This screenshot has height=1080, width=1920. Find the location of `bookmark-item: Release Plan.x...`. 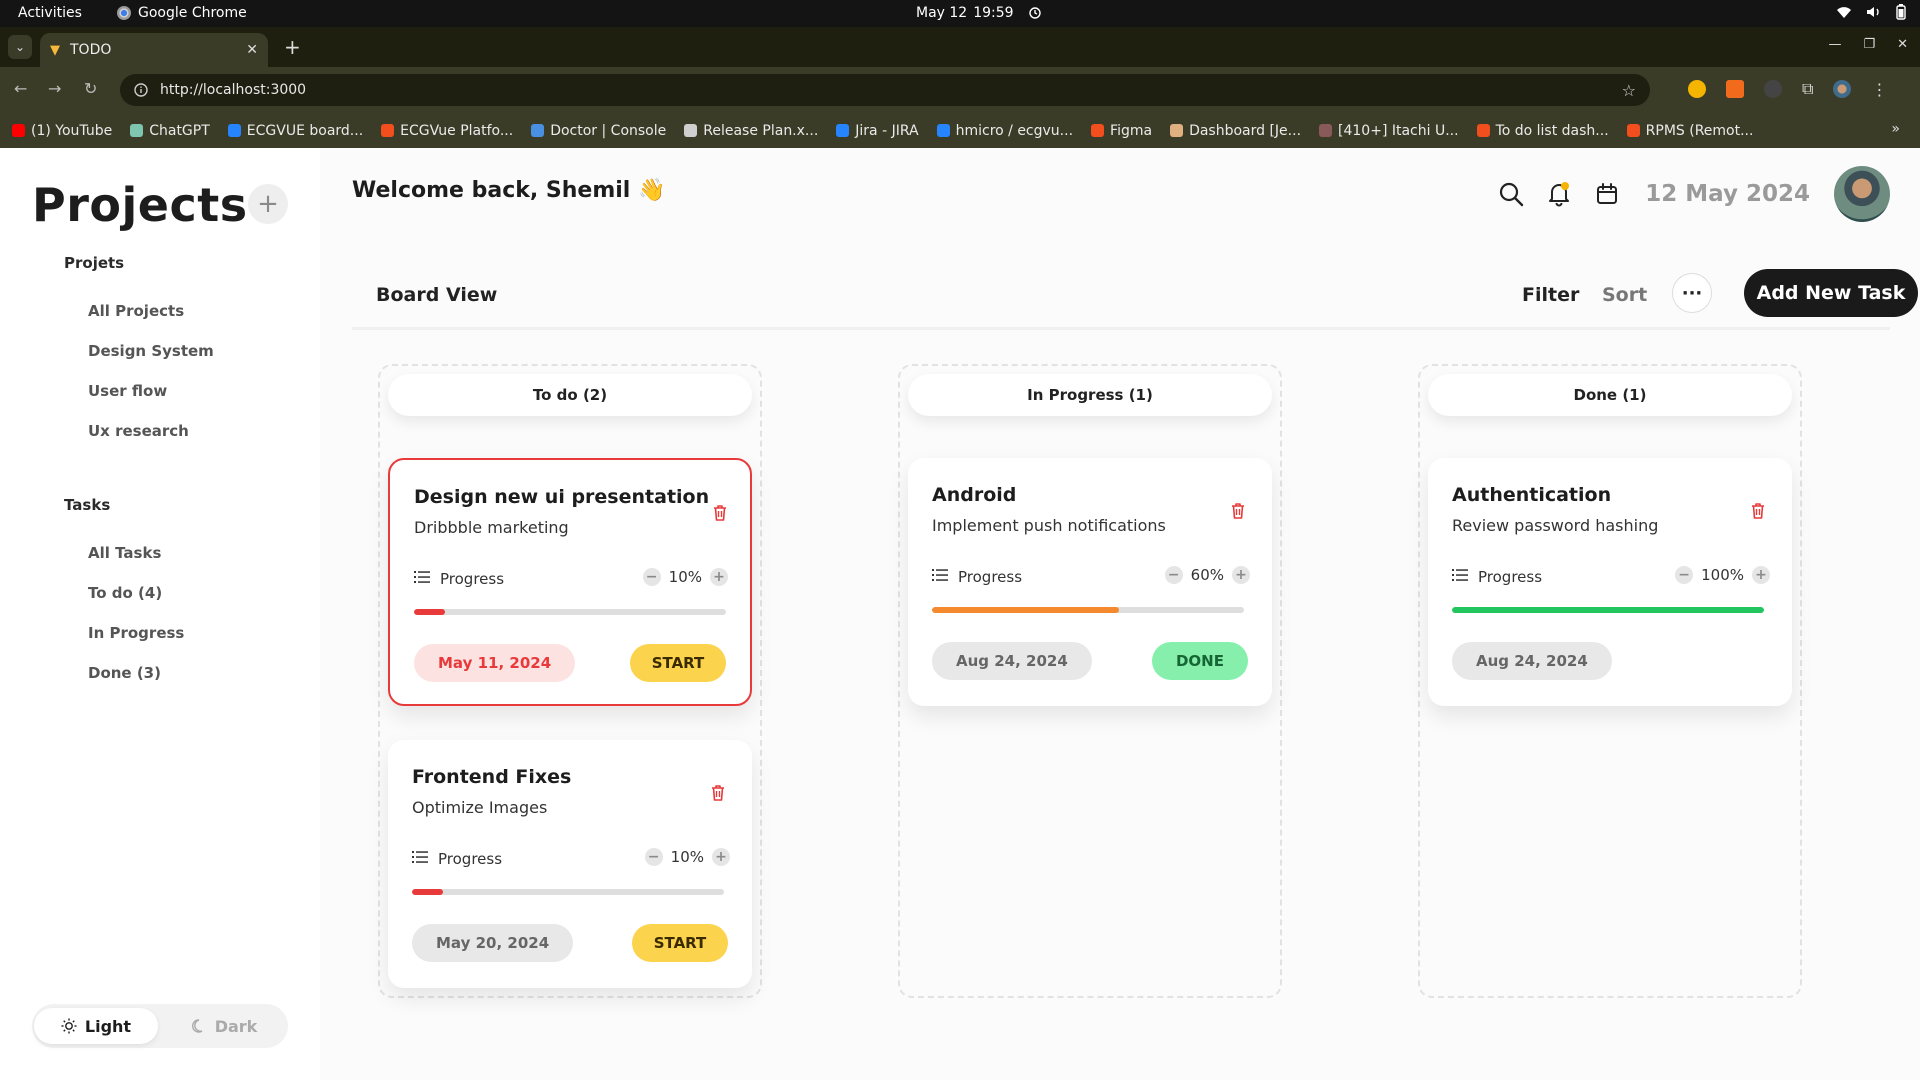

bookmark-item: Release Plan.x... is located at coordinates (751, 131).